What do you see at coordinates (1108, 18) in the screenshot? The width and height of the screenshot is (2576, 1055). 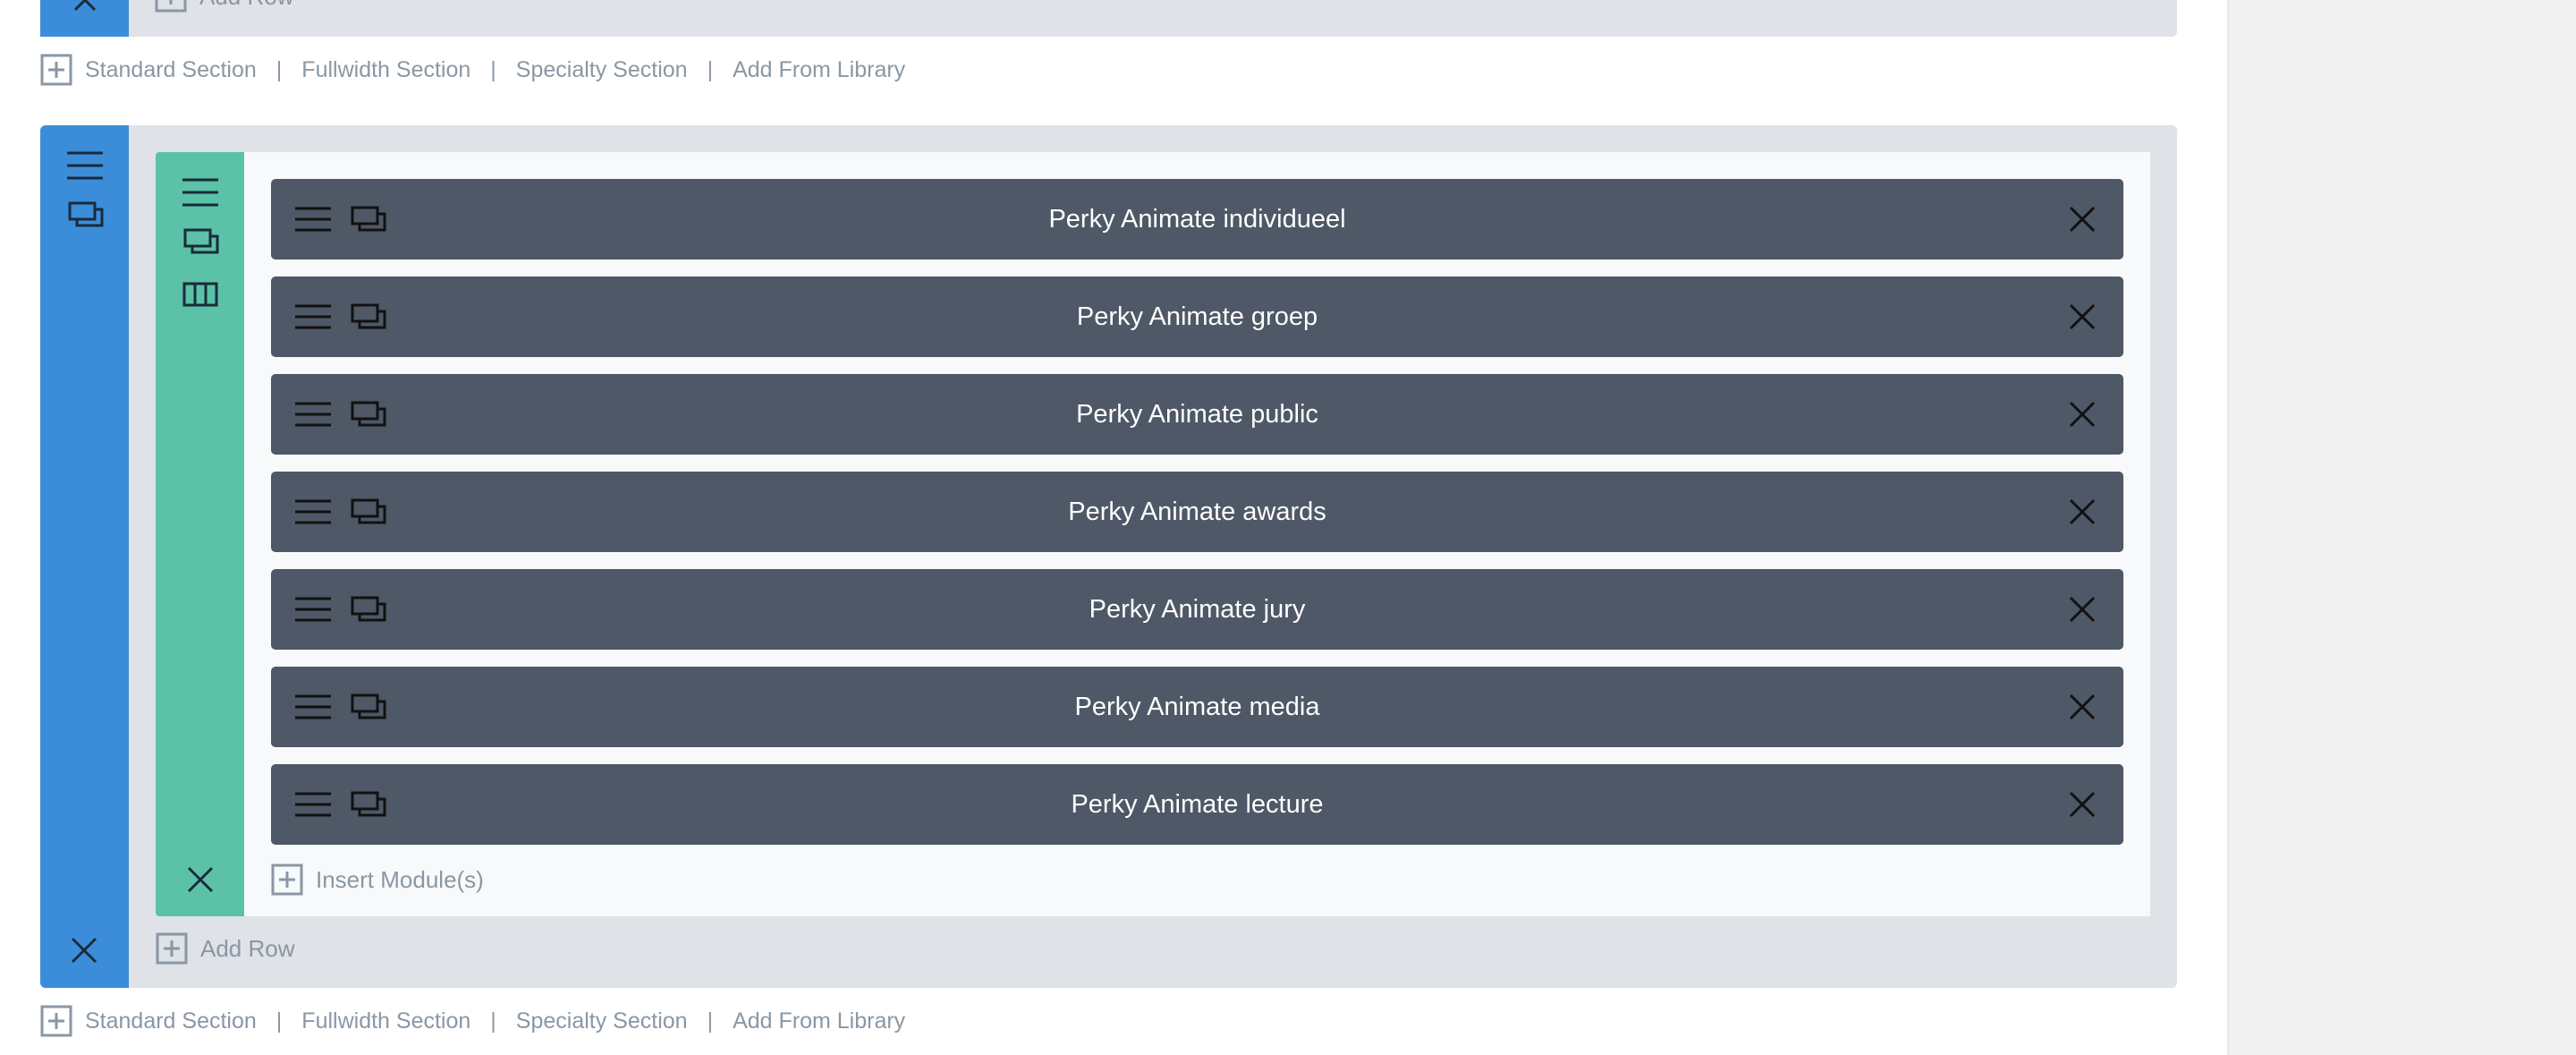 I see `previous-section: Add Row` at bounding box center [1108, 18].